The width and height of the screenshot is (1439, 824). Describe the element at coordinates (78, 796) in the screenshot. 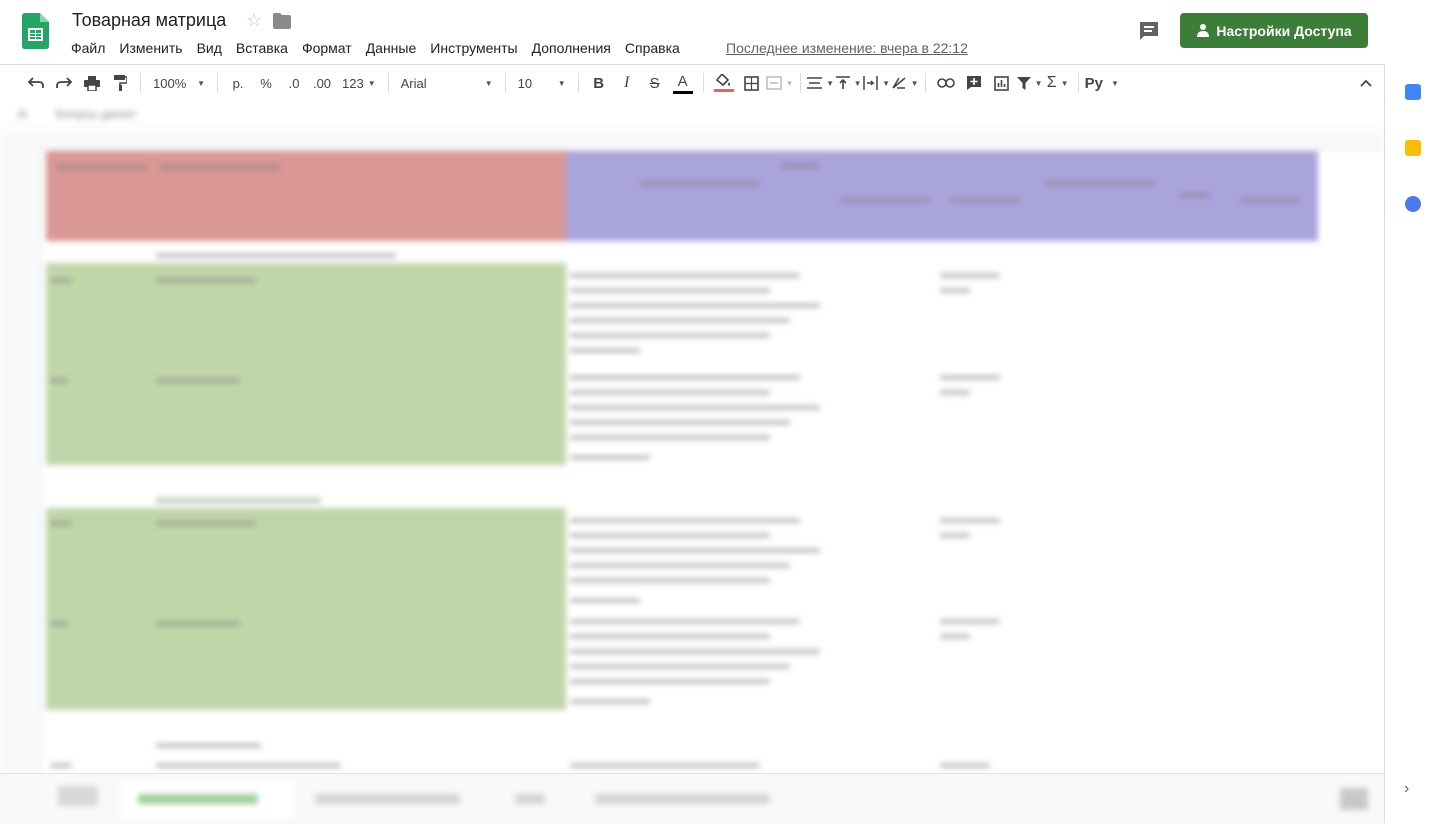

I see `all-sheets-button` at that location.